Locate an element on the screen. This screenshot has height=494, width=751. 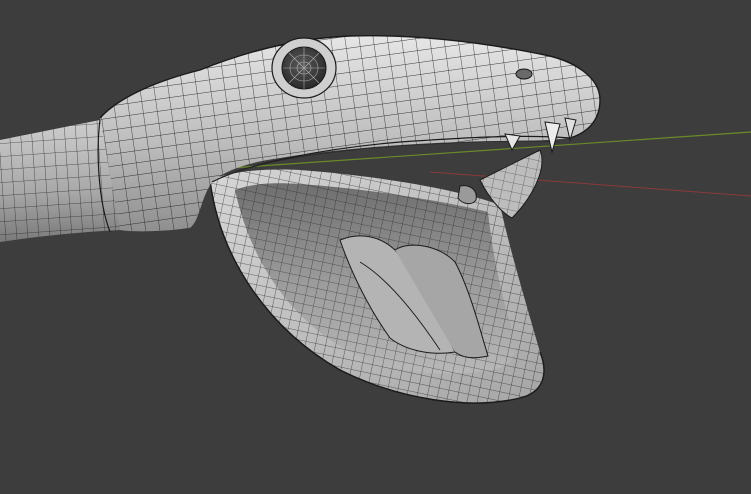
nostril is located at coordinates (524, 74).